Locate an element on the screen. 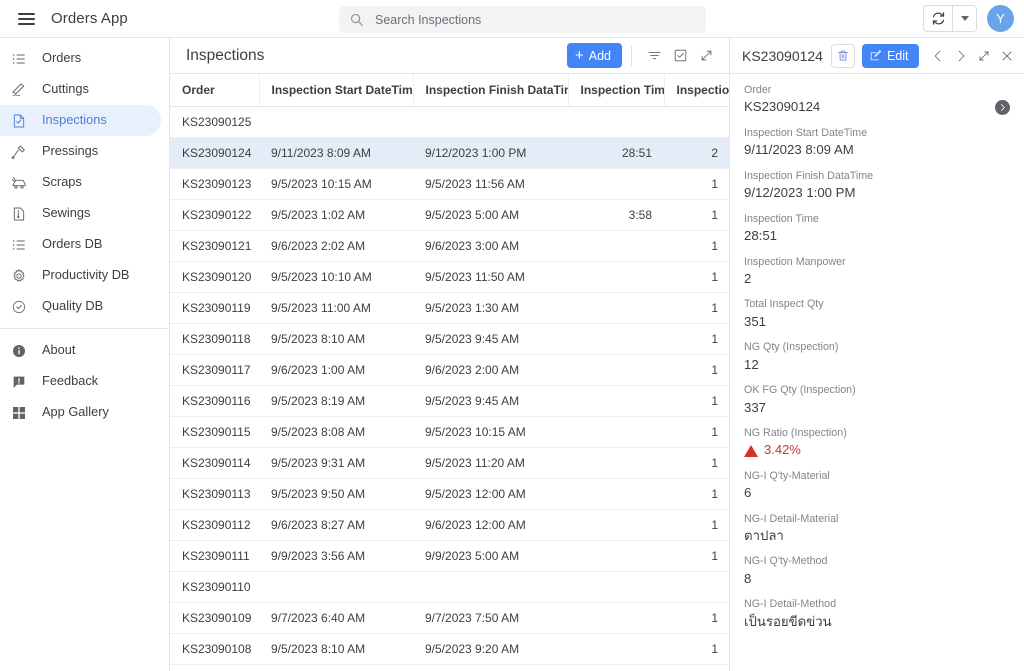 The width and height of the screenshot is (1024, 671). scrap-car-icon is located at coordinates (19, 183).